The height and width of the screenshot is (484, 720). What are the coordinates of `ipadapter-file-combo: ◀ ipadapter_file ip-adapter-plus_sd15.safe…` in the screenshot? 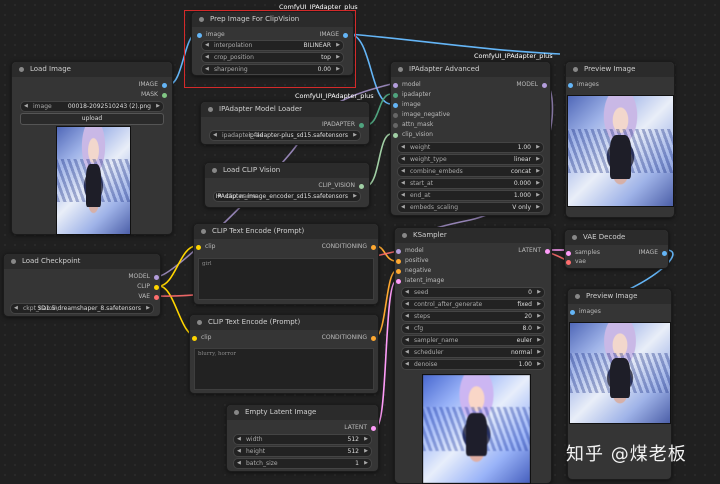 It's located at (285, 135).